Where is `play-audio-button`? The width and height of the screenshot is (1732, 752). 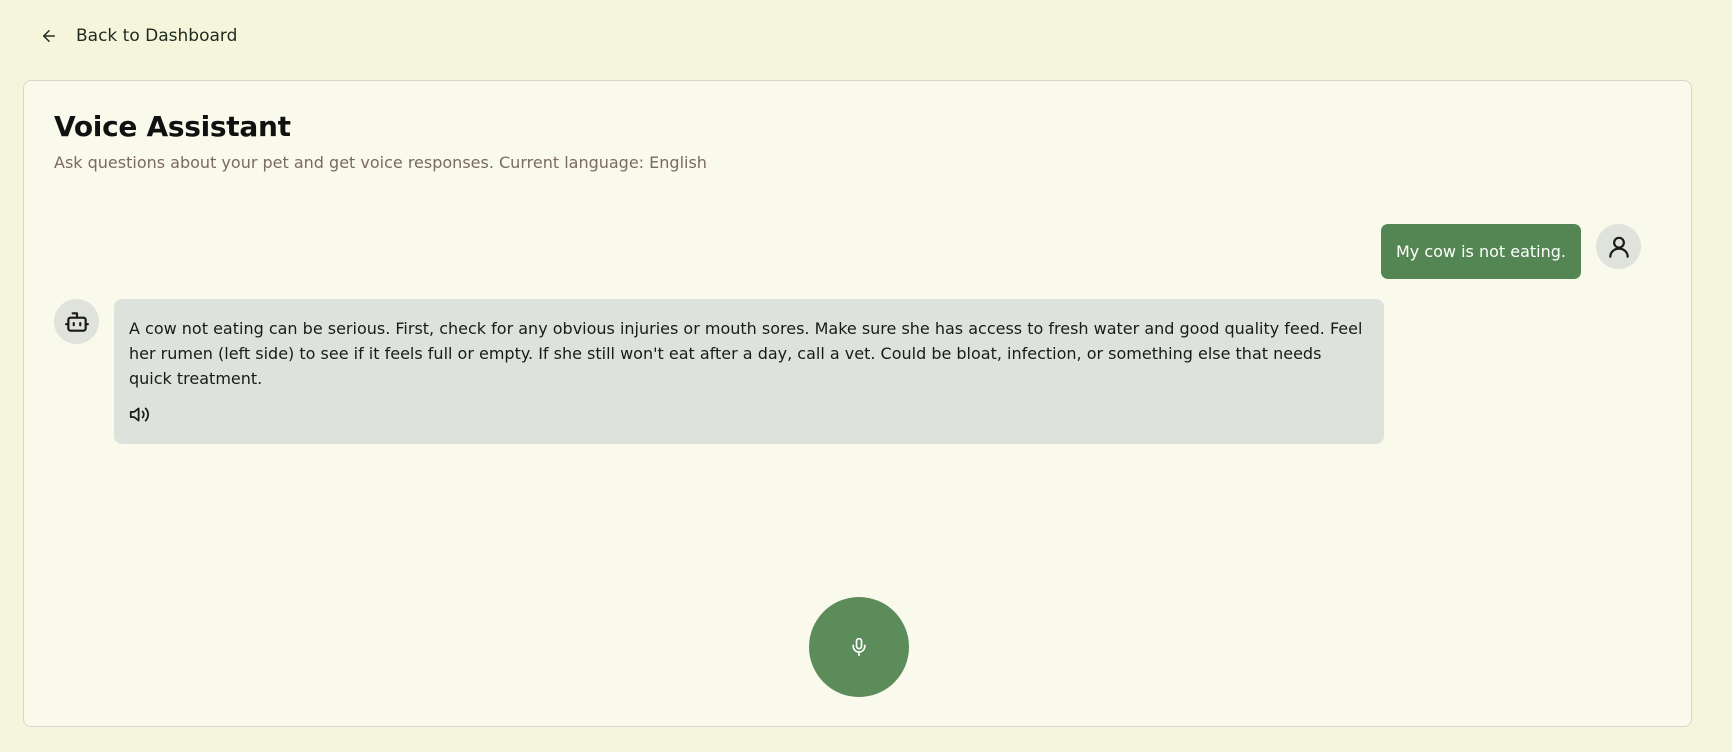
play-audio-button is located at coordinates (141, 414).